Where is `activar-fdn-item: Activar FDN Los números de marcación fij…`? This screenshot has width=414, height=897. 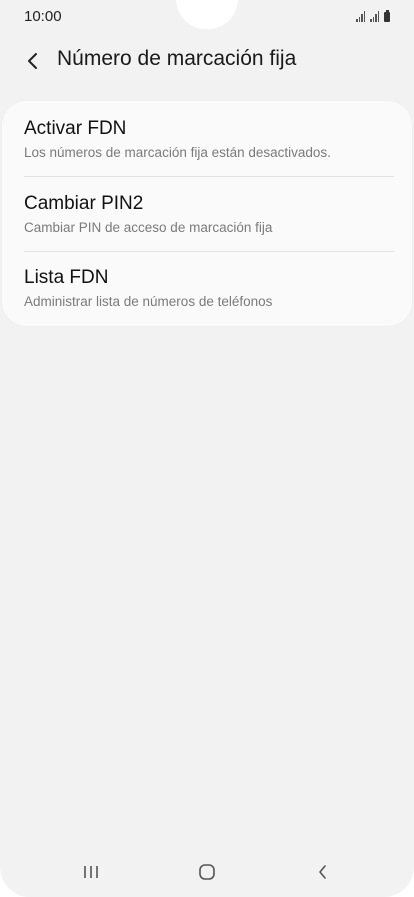
activar-fdn-item: Activar FDN Los números de marcación fij… is located at coordinates (207, 138).